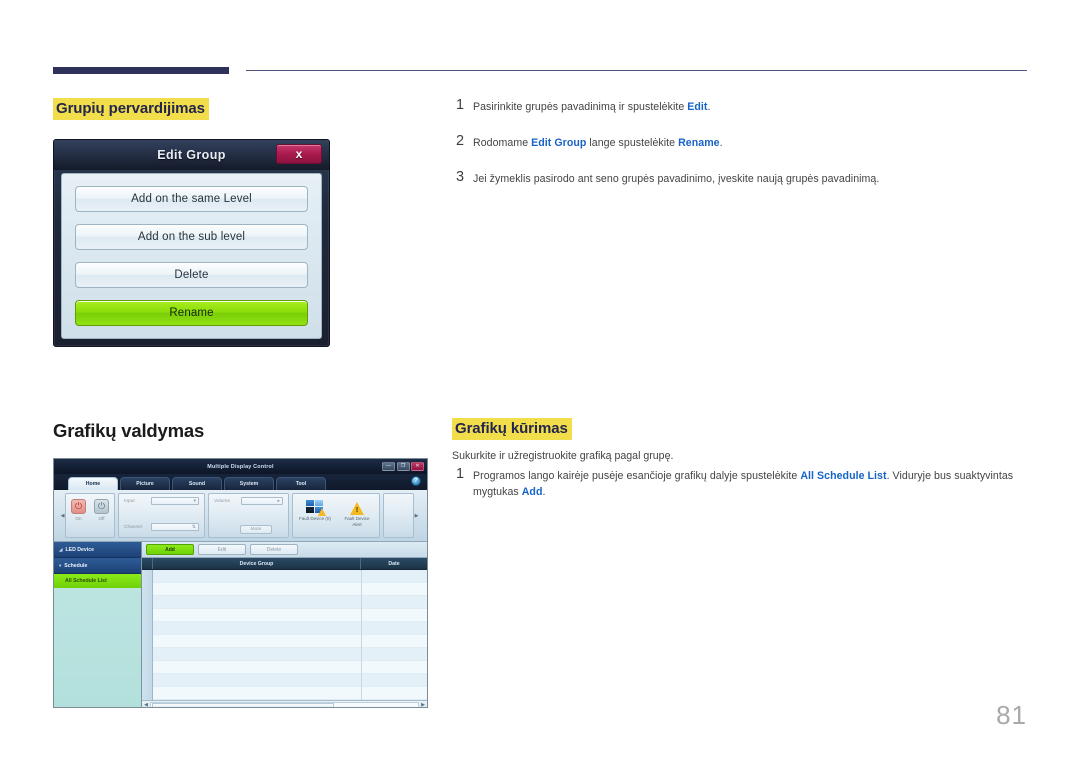  I want to click on fault-device-alert-label: Fault Device Alert, so click(357, 521).